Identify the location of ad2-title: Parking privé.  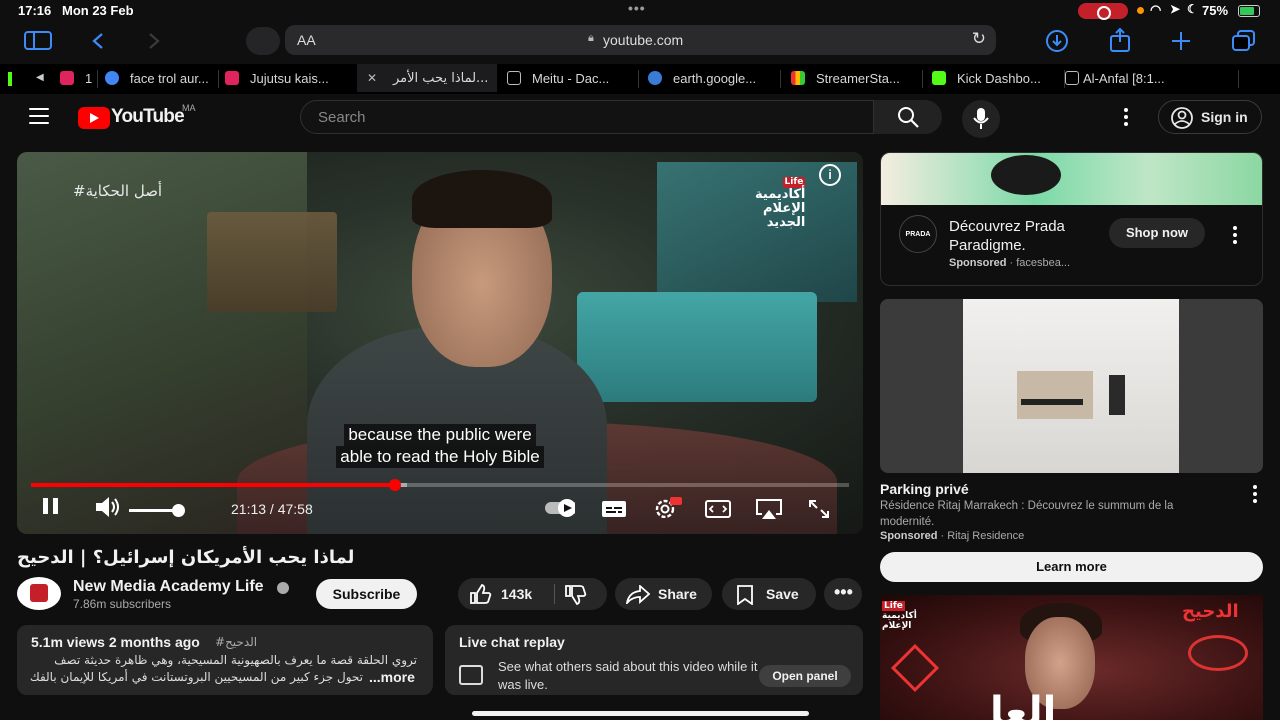
(924, 489).